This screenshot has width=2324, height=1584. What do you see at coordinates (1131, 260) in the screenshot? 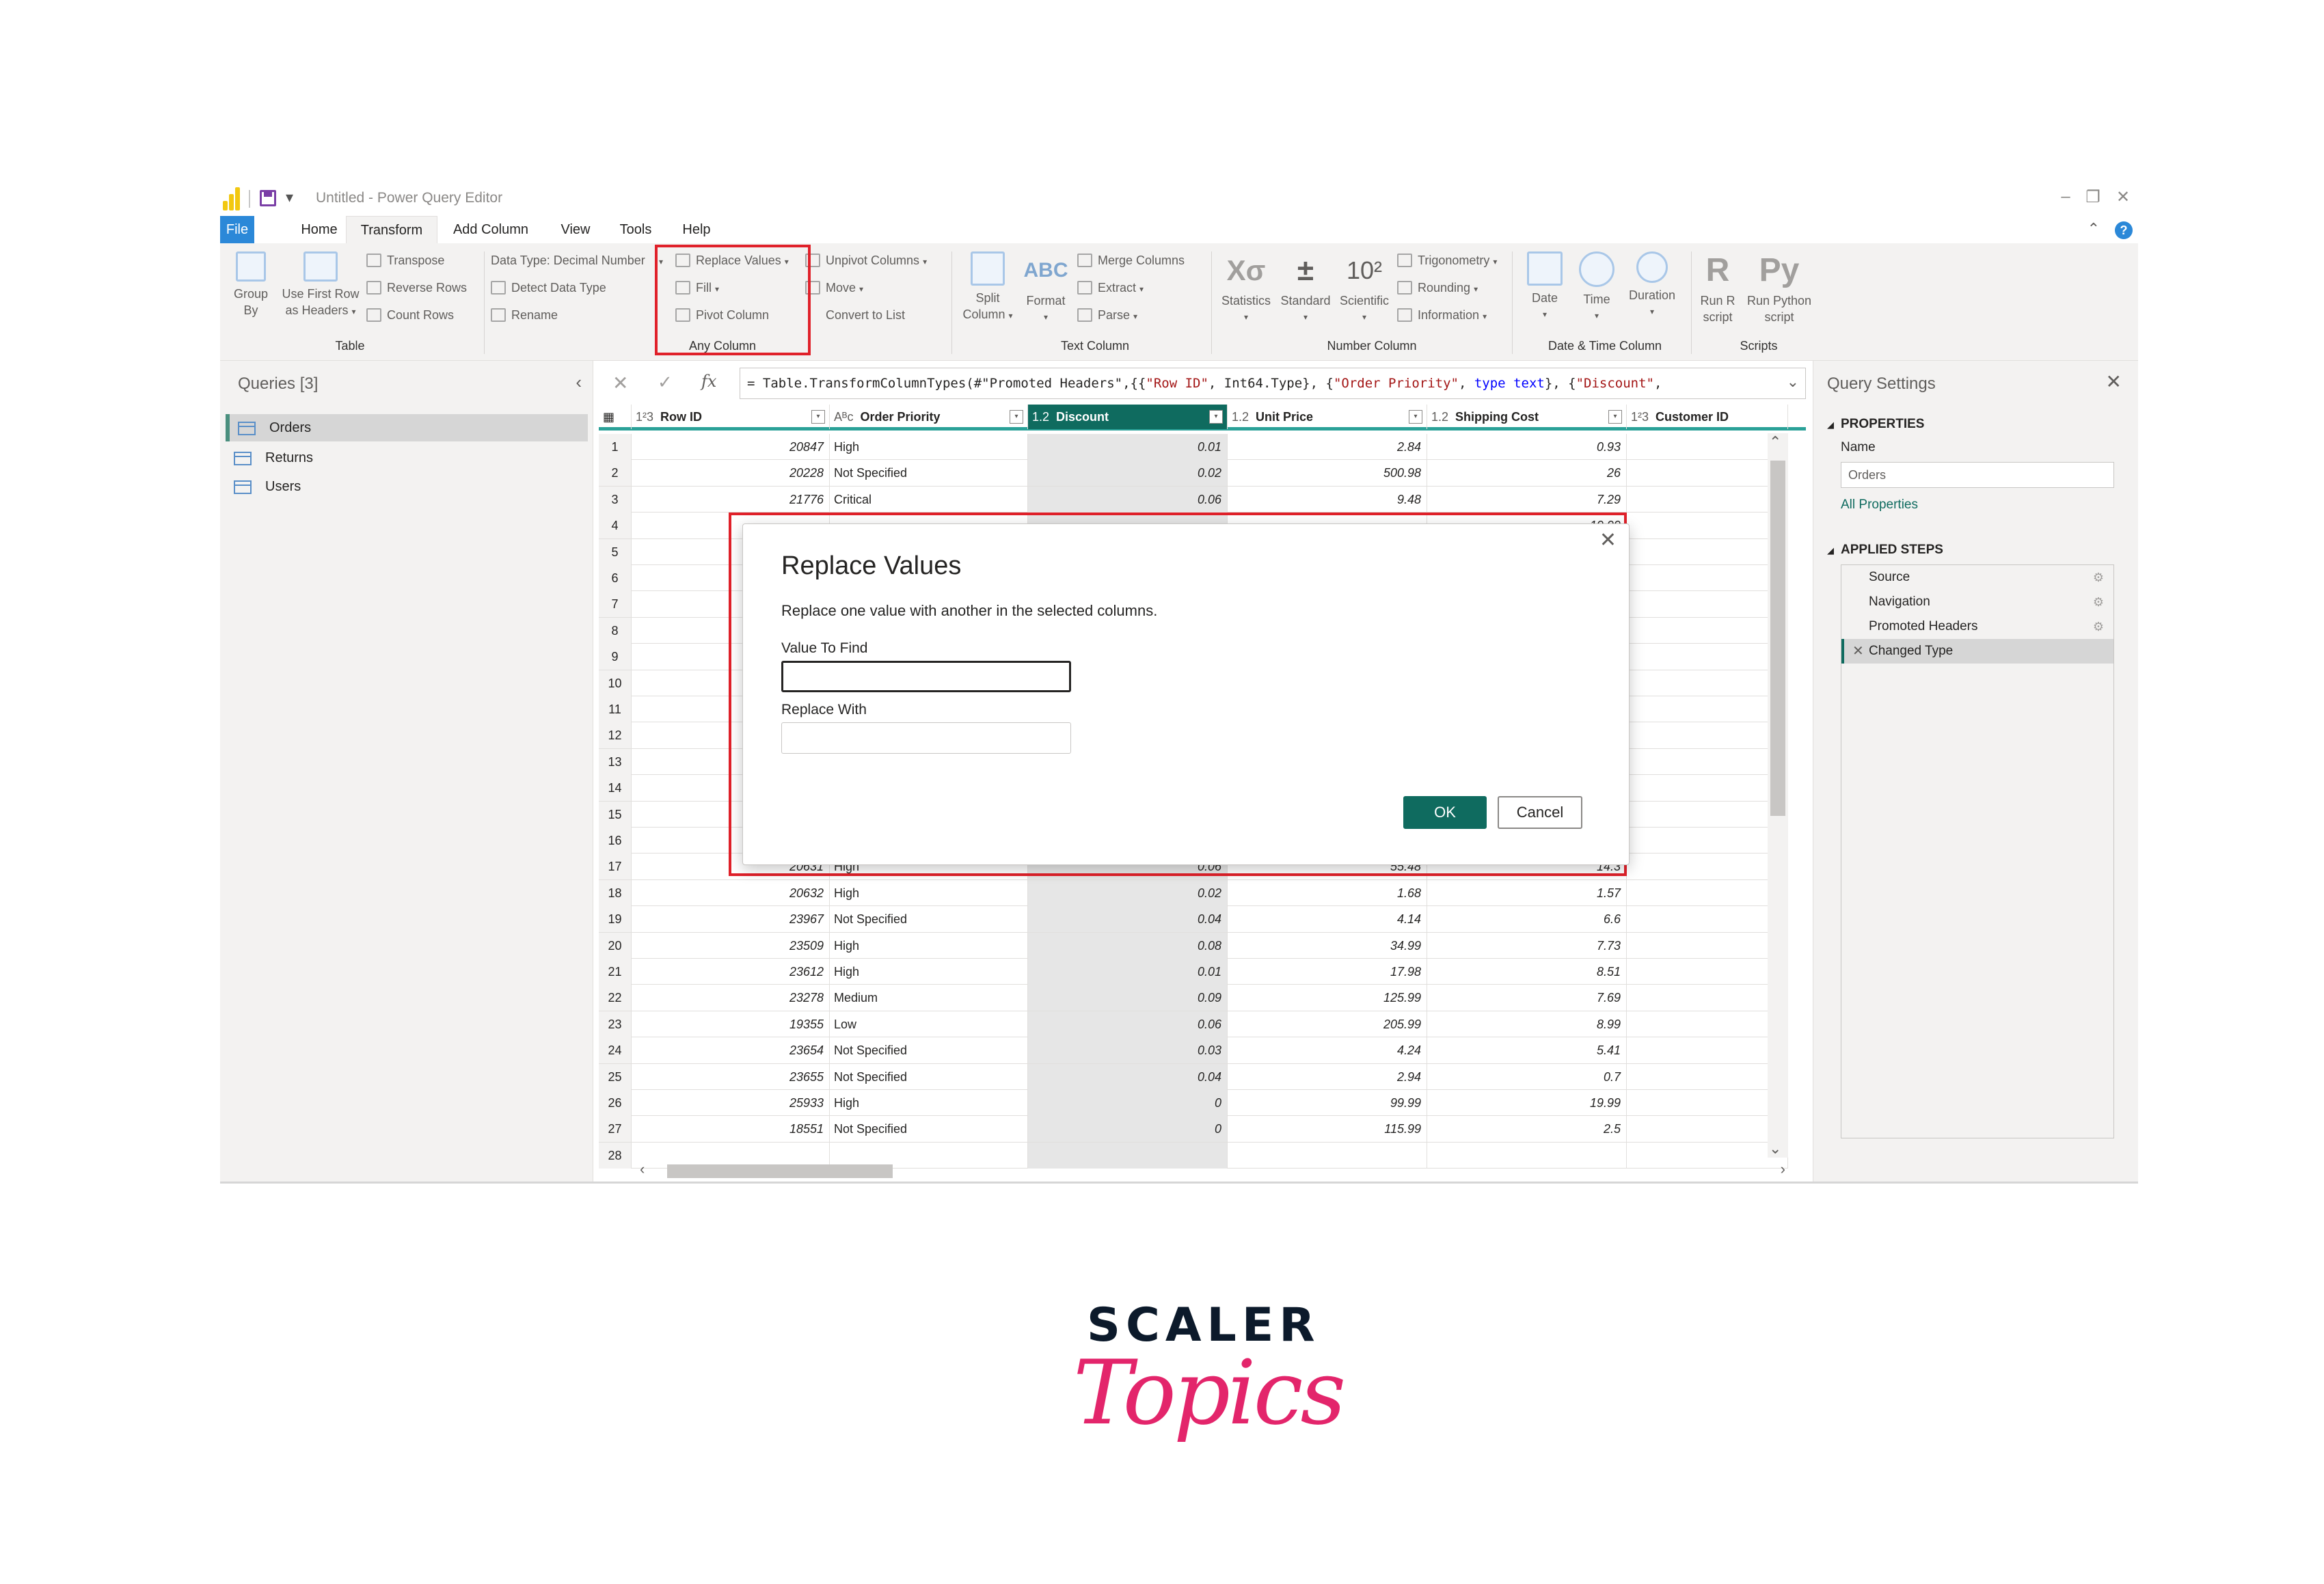
I see `merge-columns-button: Merge Columns` at bounding box center [1131, 260].